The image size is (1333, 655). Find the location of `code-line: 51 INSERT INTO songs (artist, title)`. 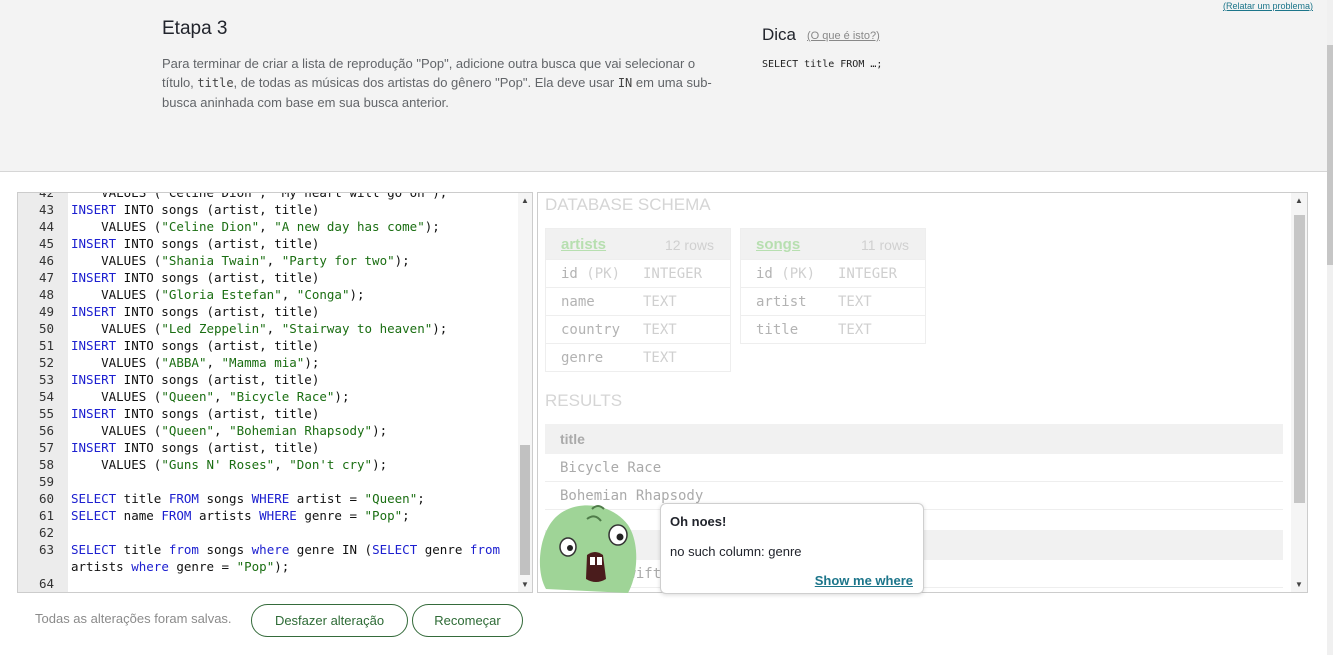

code-line: 51 INSERT INTO songs (artist, title) is located at coordinates (268, 345).